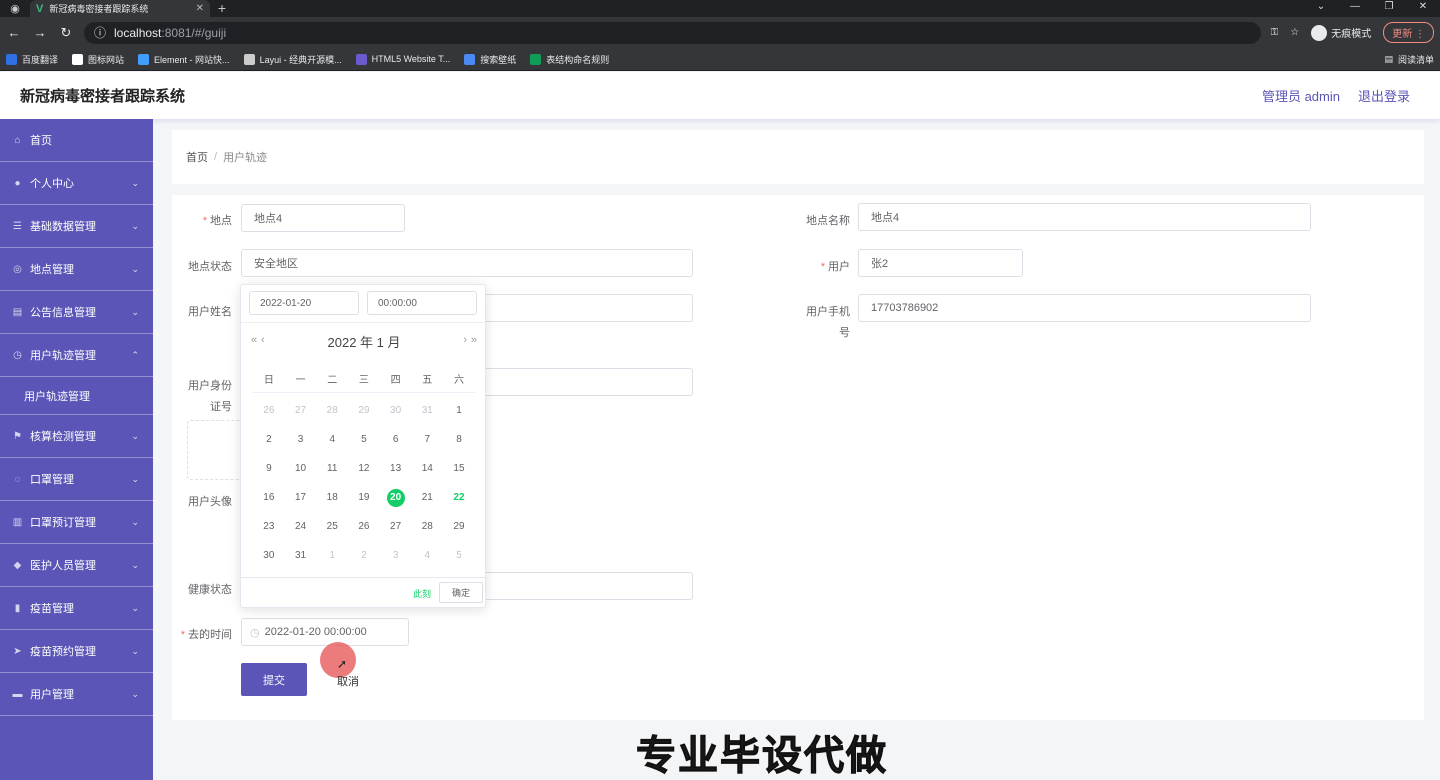 This screenshot has height=780, width=1440. Describe the element at coordinates (1301, 95) in the screenshot. I see `admin-label: 管理员 admin` at that location.